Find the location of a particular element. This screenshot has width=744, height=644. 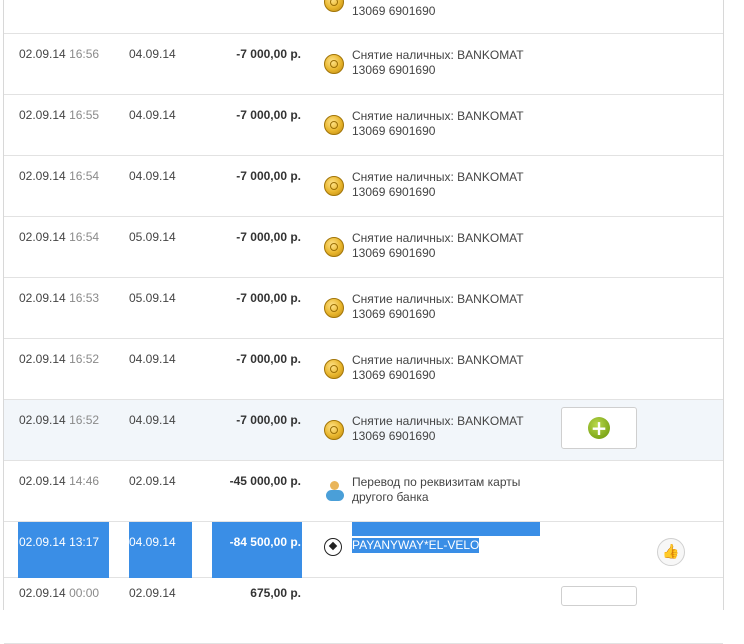

operation-datetime: 02.09.14 00:00 is located at coordinates (59, 593).